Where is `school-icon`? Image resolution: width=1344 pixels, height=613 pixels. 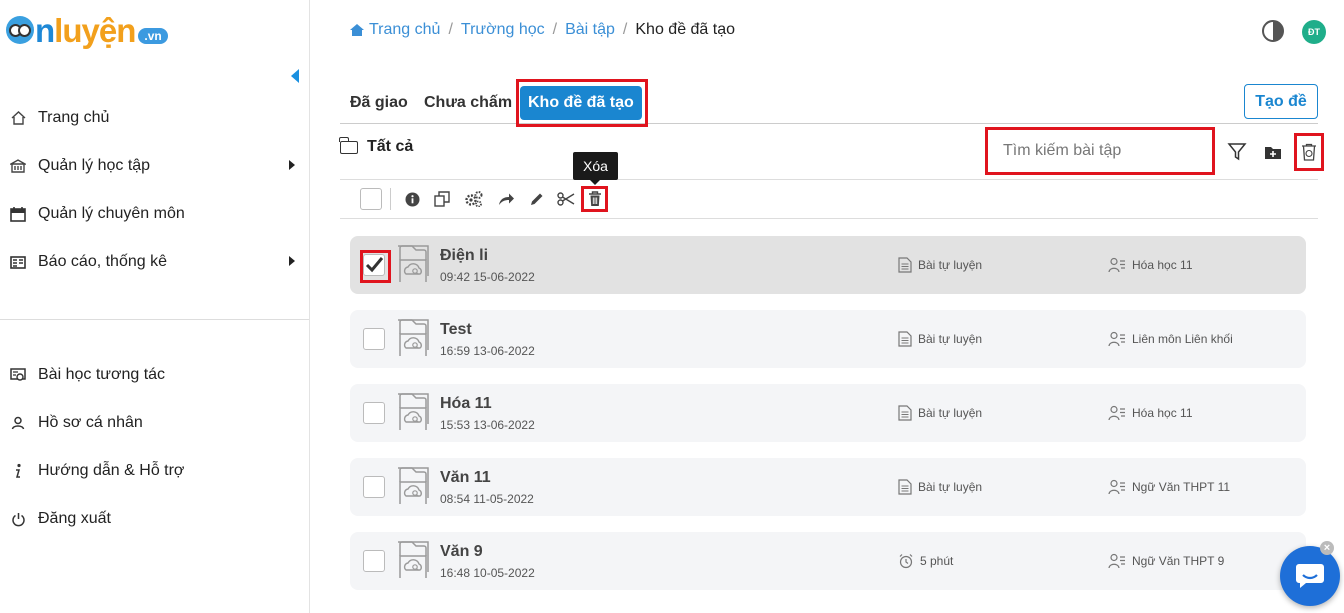 school-icon is located at coordinates (18, 166).